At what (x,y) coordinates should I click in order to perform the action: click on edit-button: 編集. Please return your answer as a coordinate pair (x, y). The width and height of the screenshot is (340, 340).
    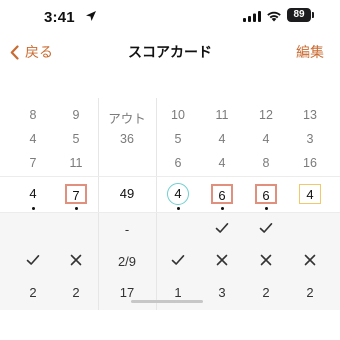
    Looking at the image, I should click on (310, 52).